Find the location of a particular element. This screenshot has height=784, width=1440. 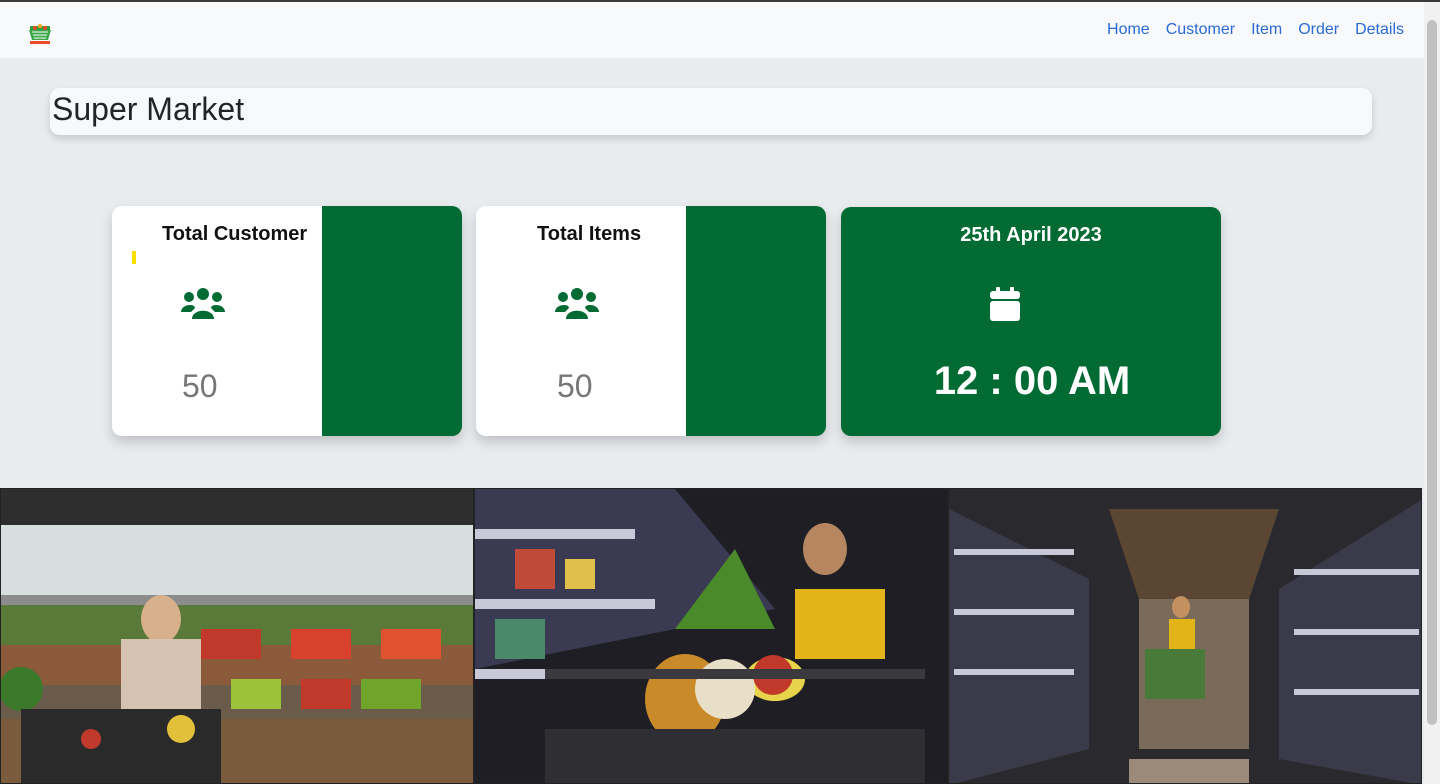

total-items-count: 50 is located at coordinates (575, 386).